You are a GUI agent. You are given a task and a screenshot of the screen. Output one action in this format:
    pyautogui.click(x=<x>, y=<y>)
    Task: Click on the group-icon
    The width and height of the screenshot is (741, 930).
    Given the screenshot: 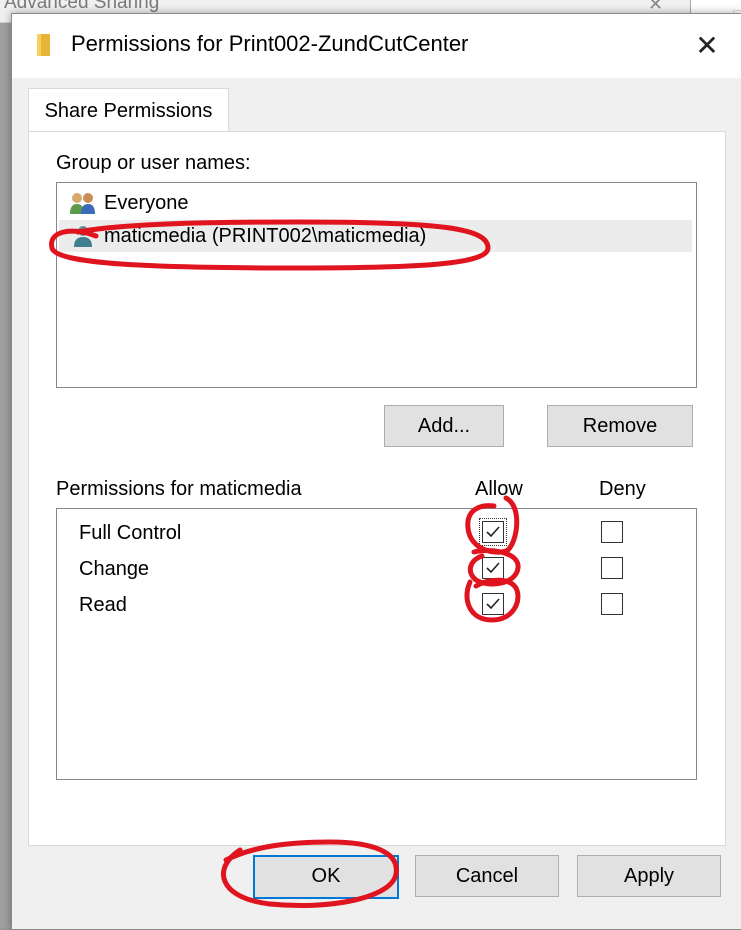 What is the action you would take?
    pyautogui.click(x=82, y=203)
    